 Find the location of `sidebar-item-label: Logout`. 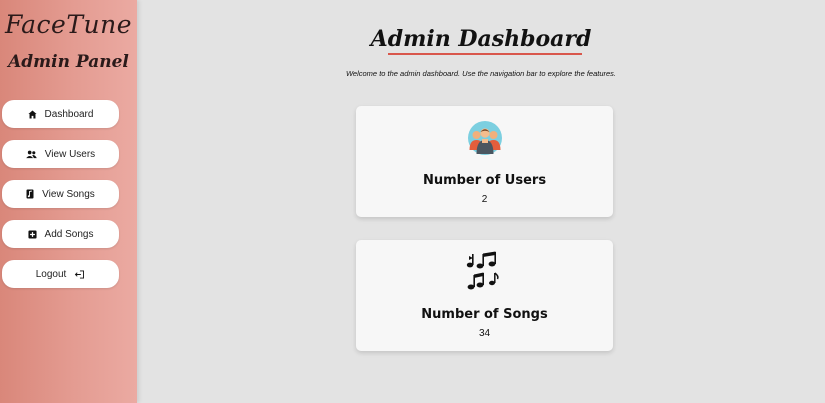

sidebar-item-label: Logout is located at coordinates (51, 274).